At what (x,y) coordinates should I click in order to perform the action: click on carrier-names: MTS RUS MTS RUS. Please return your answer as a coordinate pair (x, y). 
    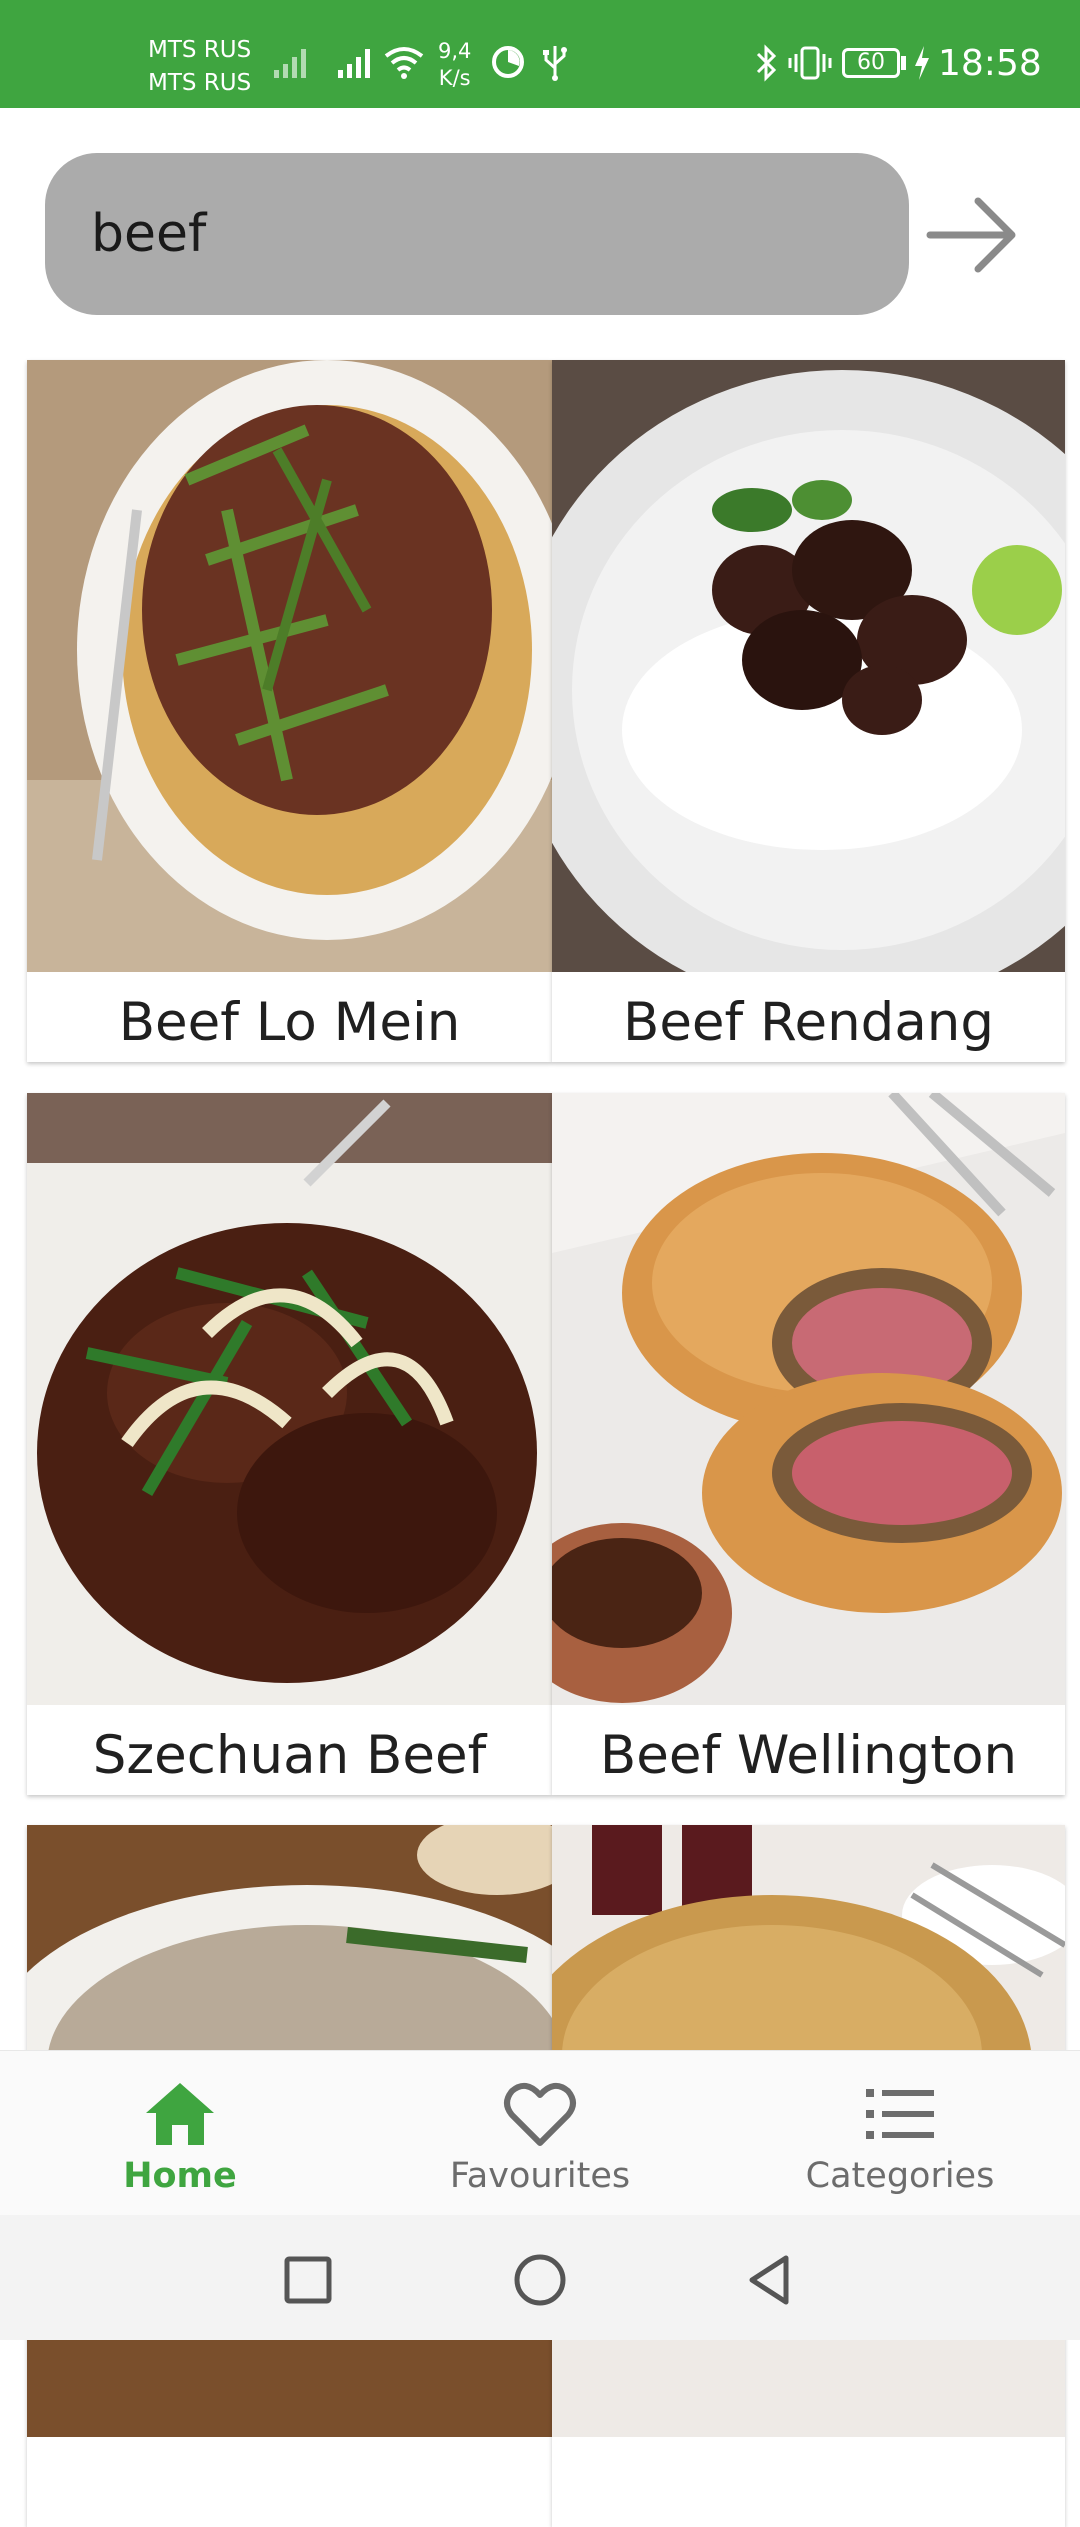
    Looking at the image, I should click on (199, 67).